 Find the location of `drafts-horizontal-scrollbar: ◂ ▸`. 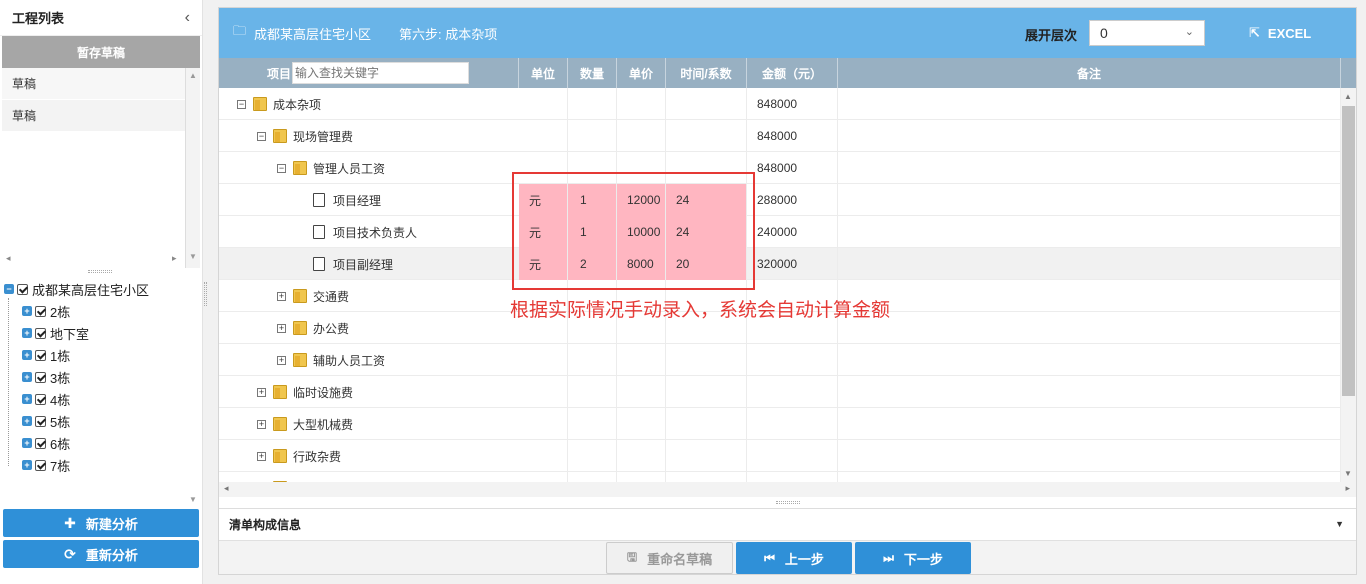

drafts-horizontal-scrollbar: ◂ ▸ is located at coordinates (94, 259).